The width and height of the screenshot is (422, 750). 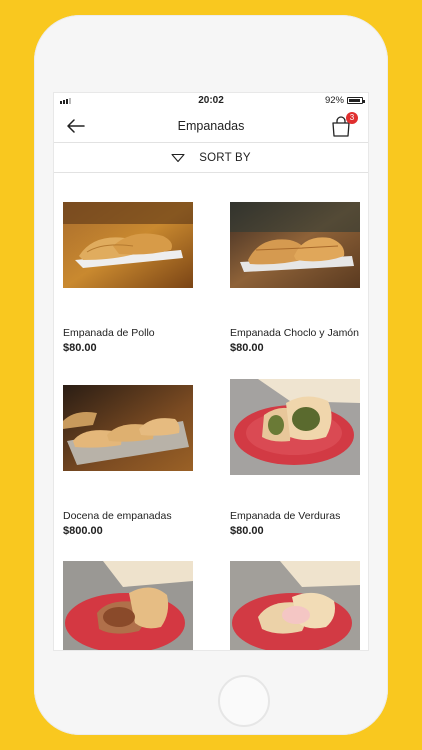 I want to click on status-bar: 20:02 92%, so click(x=211, y=101).